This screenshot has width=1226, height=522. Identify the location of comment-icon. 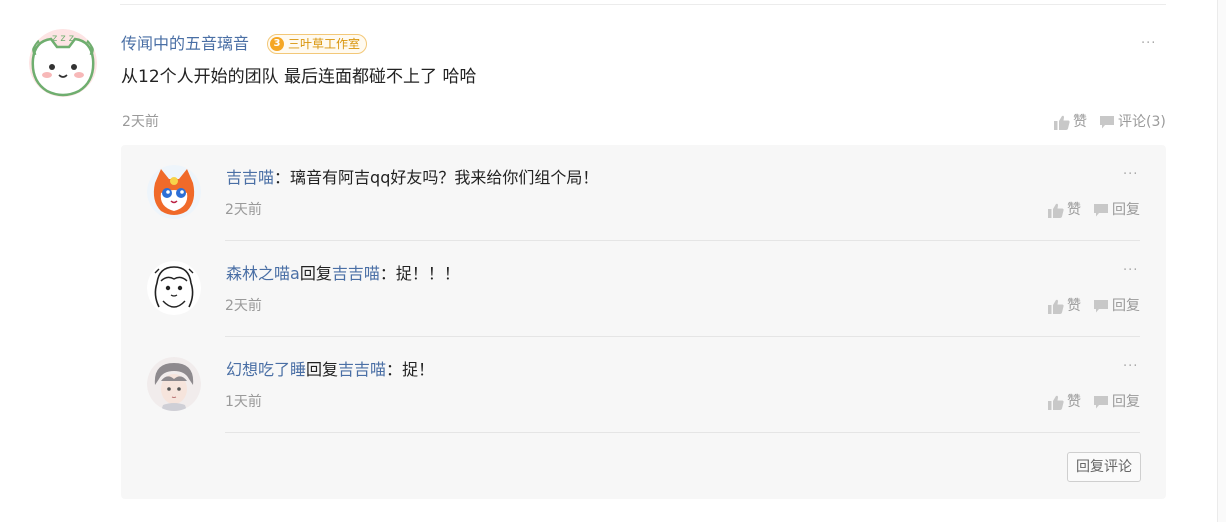
(1107, 121).